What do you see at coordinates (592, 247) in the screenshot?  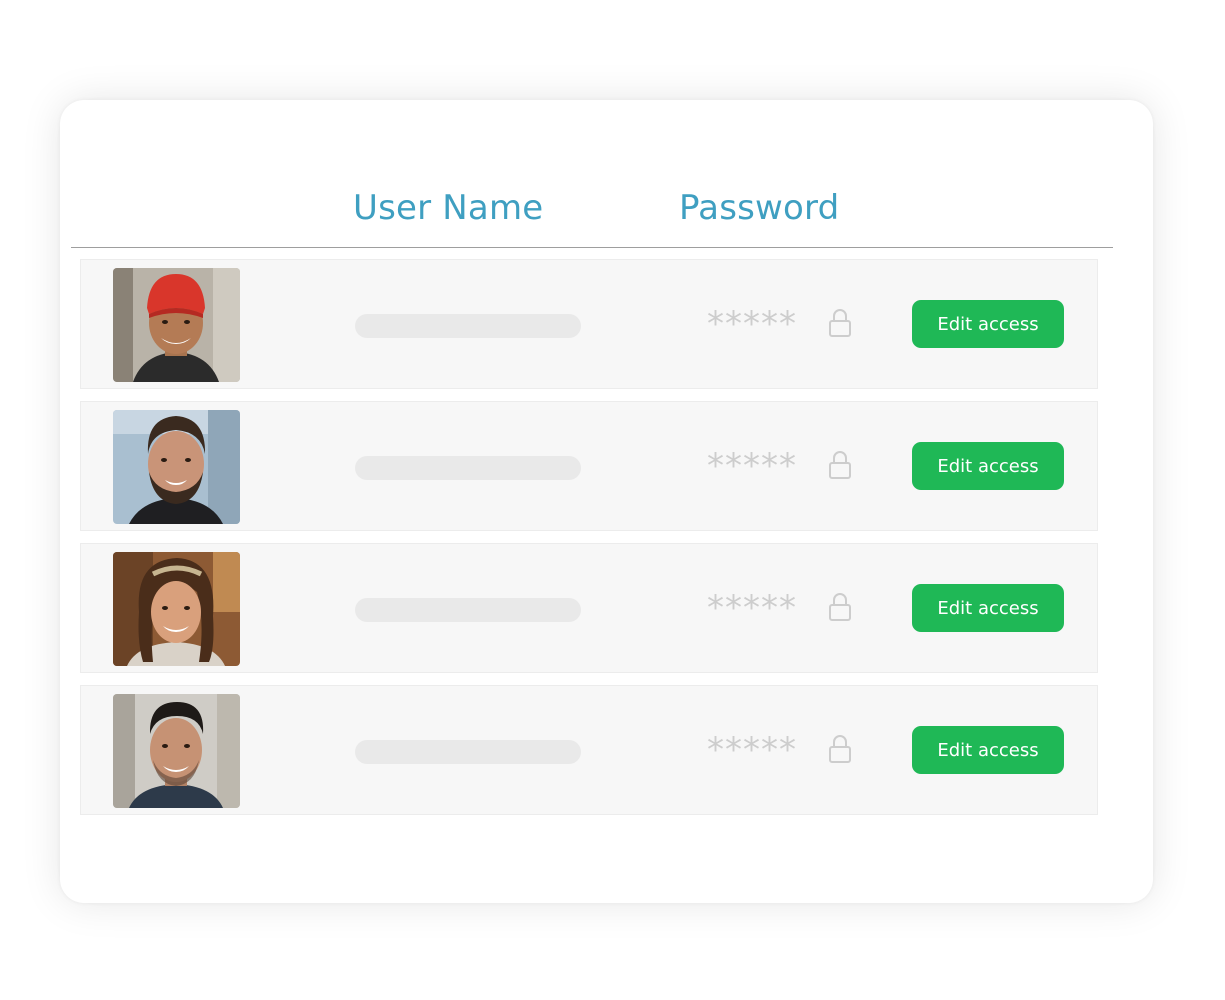 I see `header-divider` at bounding box center [592, 247].